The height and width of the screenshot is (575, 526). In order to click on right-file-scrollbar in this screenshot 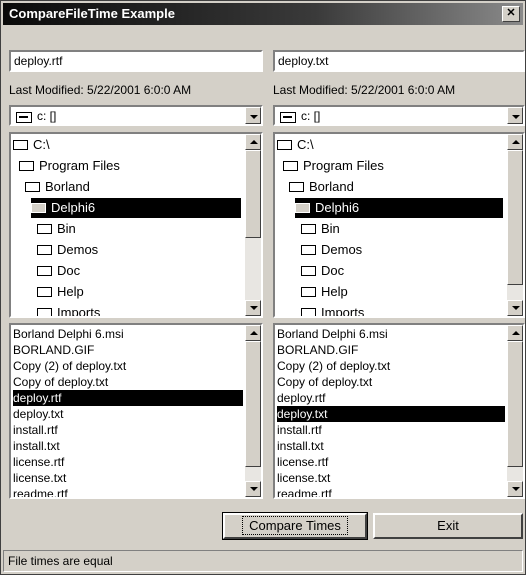, I will do `click(515, 411)`.